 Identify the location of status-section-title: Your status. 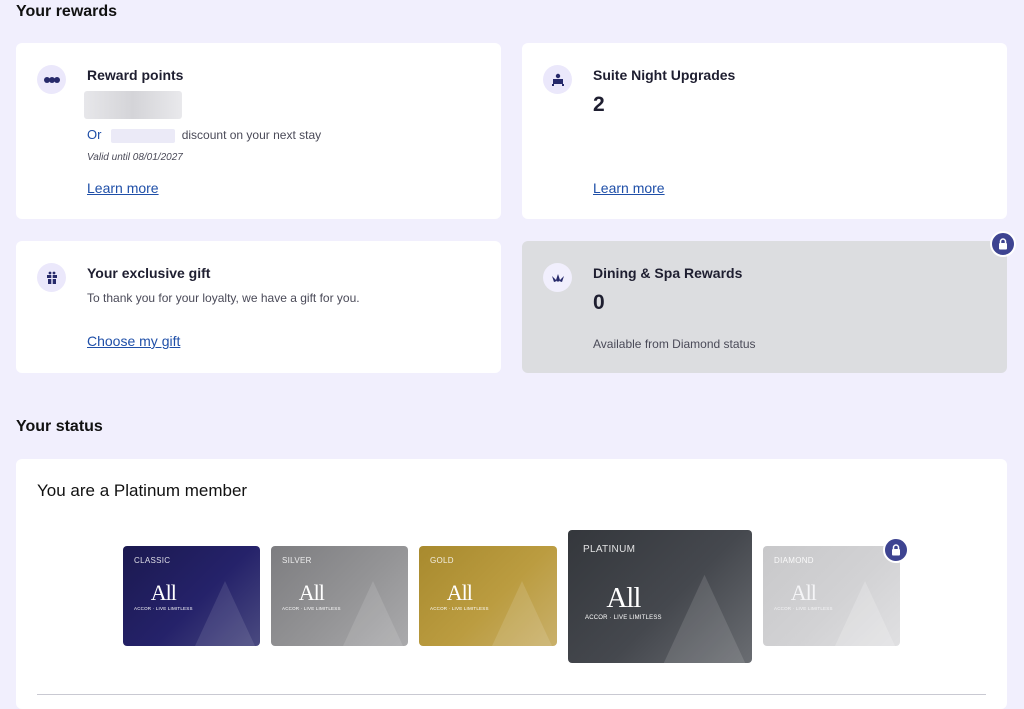
(59, 426).